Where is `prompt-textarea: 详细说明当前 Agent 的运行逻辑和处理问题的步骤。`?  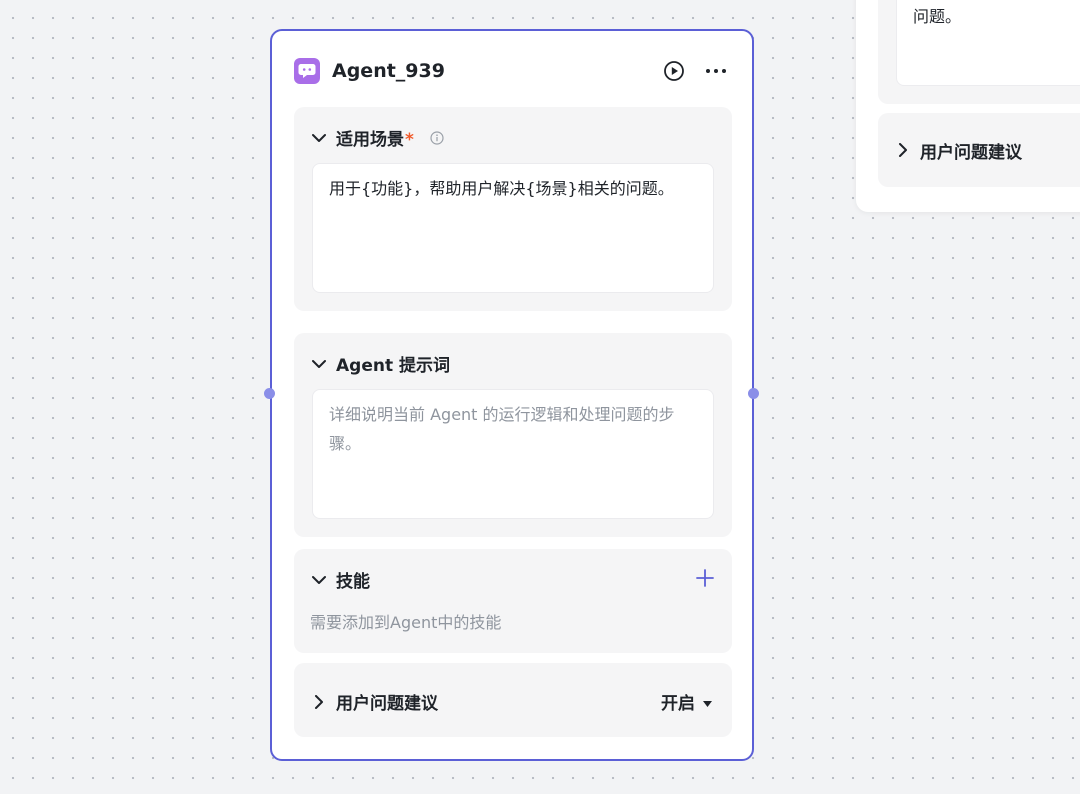 prompt-textarea: 详细说明当前 Agent 的运行逻辑和处理问题的步骤。 is located at coordinates (513, 454).